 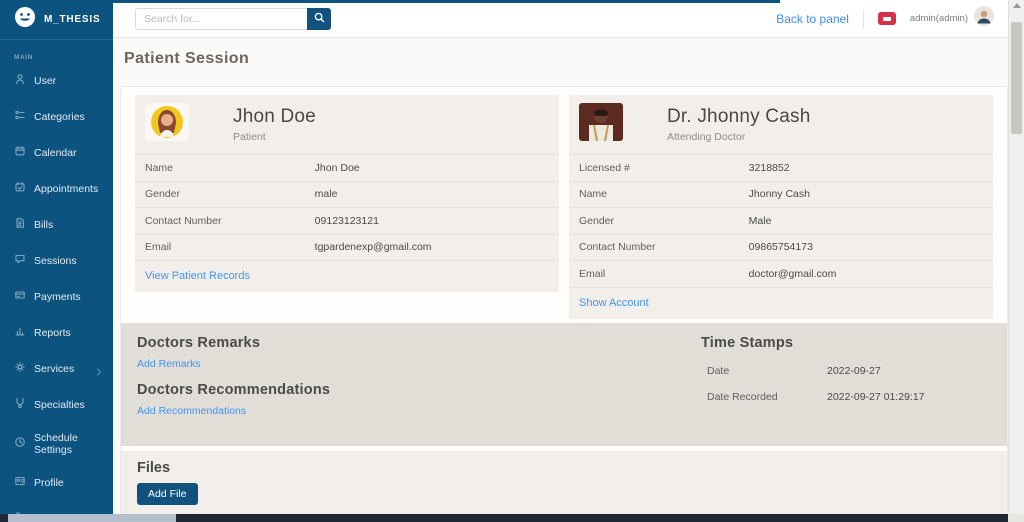 What do you see at coordinates (845, 371) in the screenshot?
I see `timestamp-row-date: Date 2022-09-27` at bounding box center [845, 371].